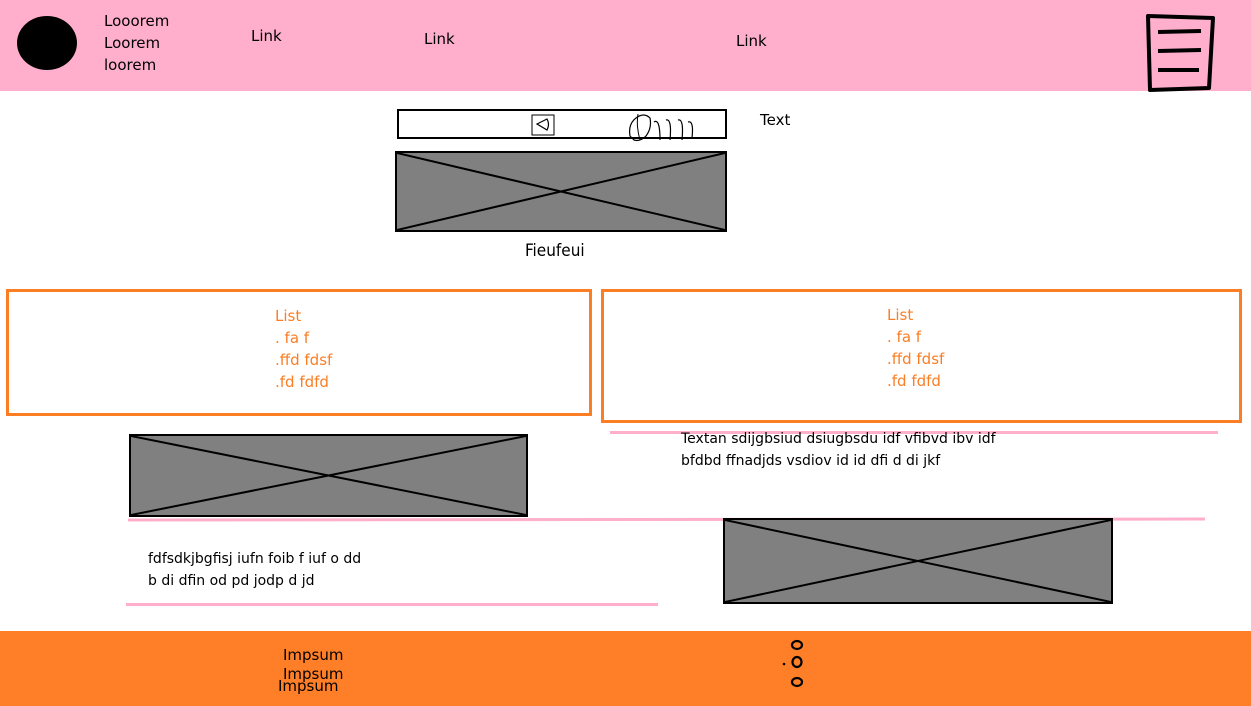  I want to click on hero-caption: Fieufeui, so click(555, 251).